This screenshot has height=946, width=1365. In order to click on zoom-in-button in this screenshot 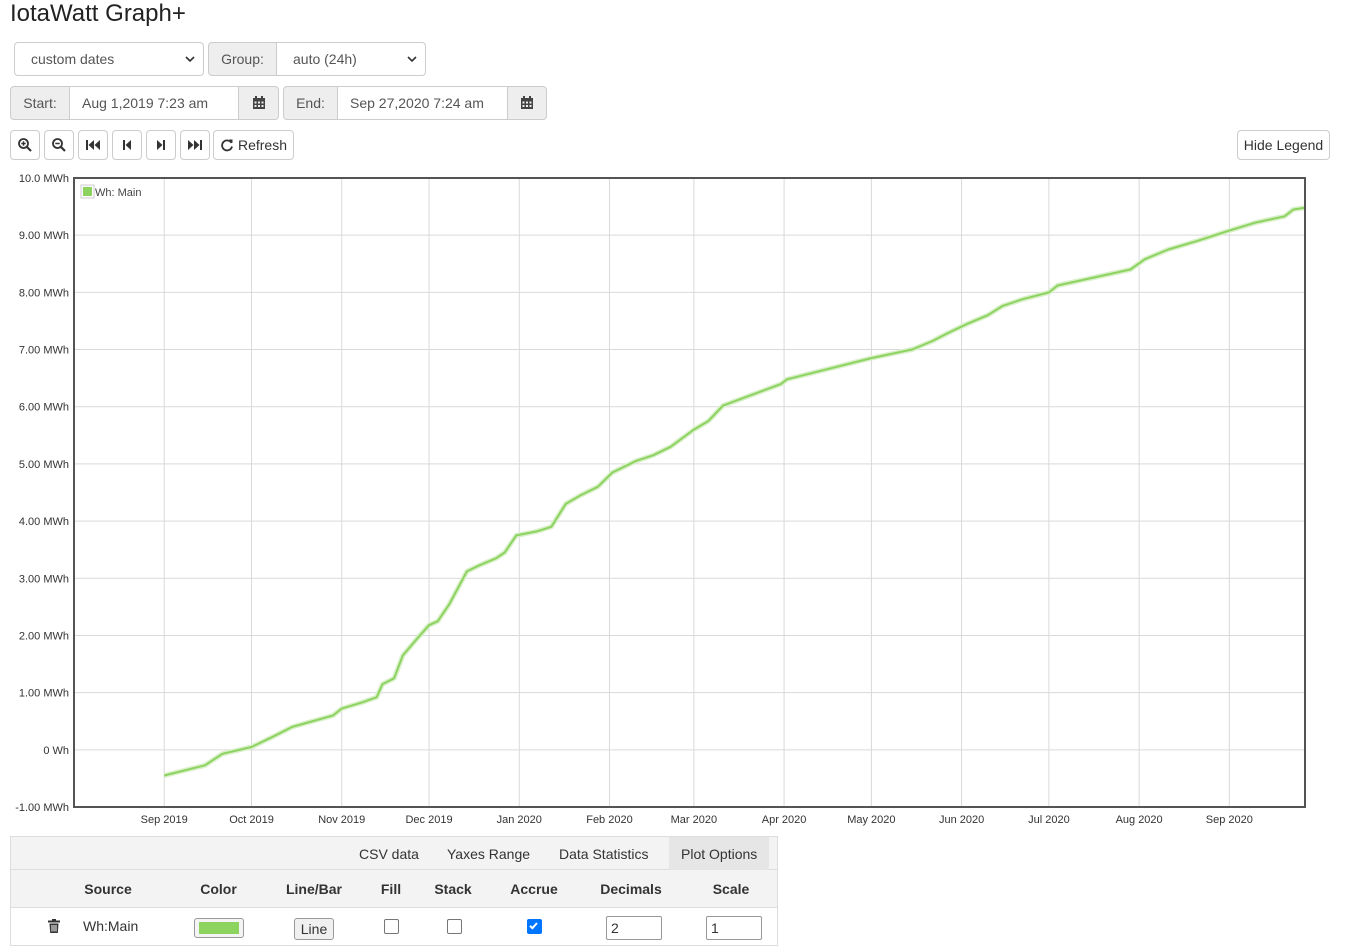, I will do `click(25, 145)`.